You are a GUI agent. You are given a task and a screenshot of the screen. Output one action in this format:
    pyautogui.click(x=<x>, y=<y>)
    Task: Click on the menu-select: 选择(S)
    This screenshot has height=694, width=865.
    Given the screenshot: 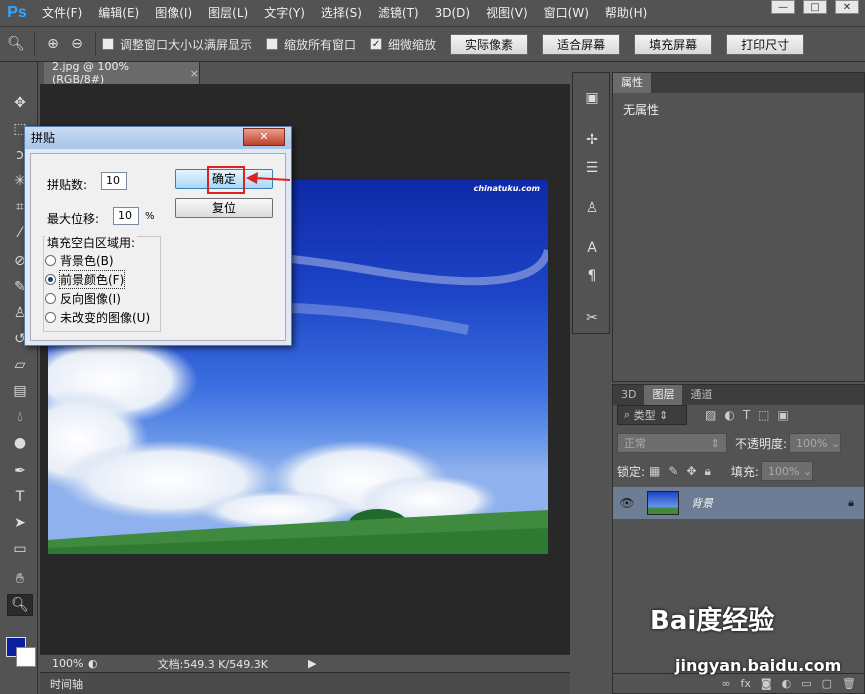 What is the action you would take?
    pyautogui.click(x=341, y=13)
    